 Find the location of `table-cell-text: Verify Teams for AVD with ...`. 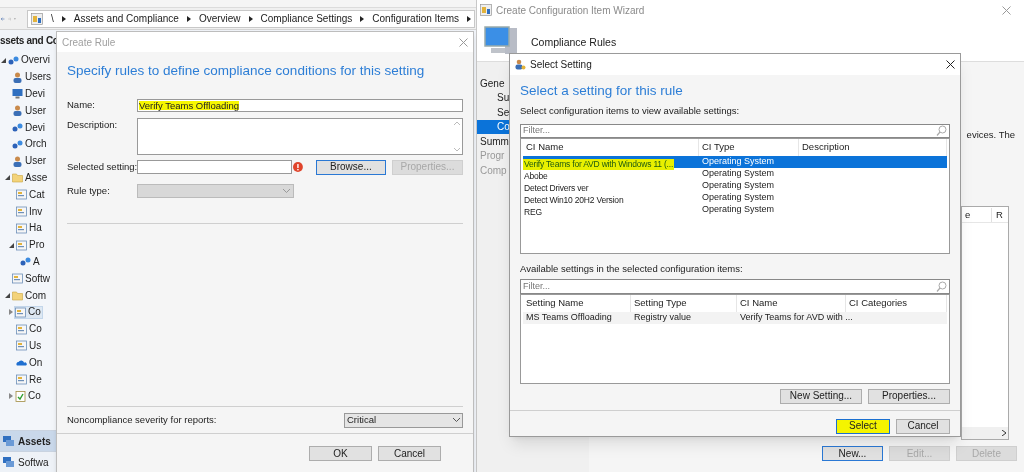

table-cell-text: Verify Teams for AVD with ... is located at coordinates (796, 317).